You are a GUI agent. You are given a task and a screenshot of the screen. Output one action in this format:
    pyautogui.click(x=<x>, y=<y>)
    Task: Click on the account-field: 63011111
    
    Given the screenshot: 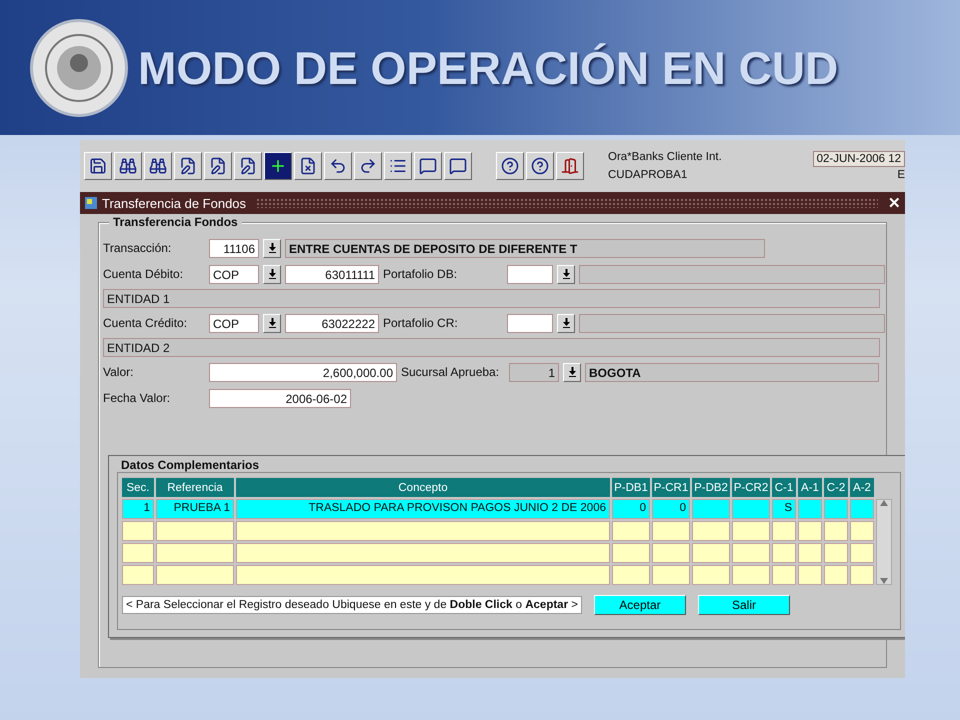 What is the action you would take?
    pyautogui.click(x=332, y=274)
    